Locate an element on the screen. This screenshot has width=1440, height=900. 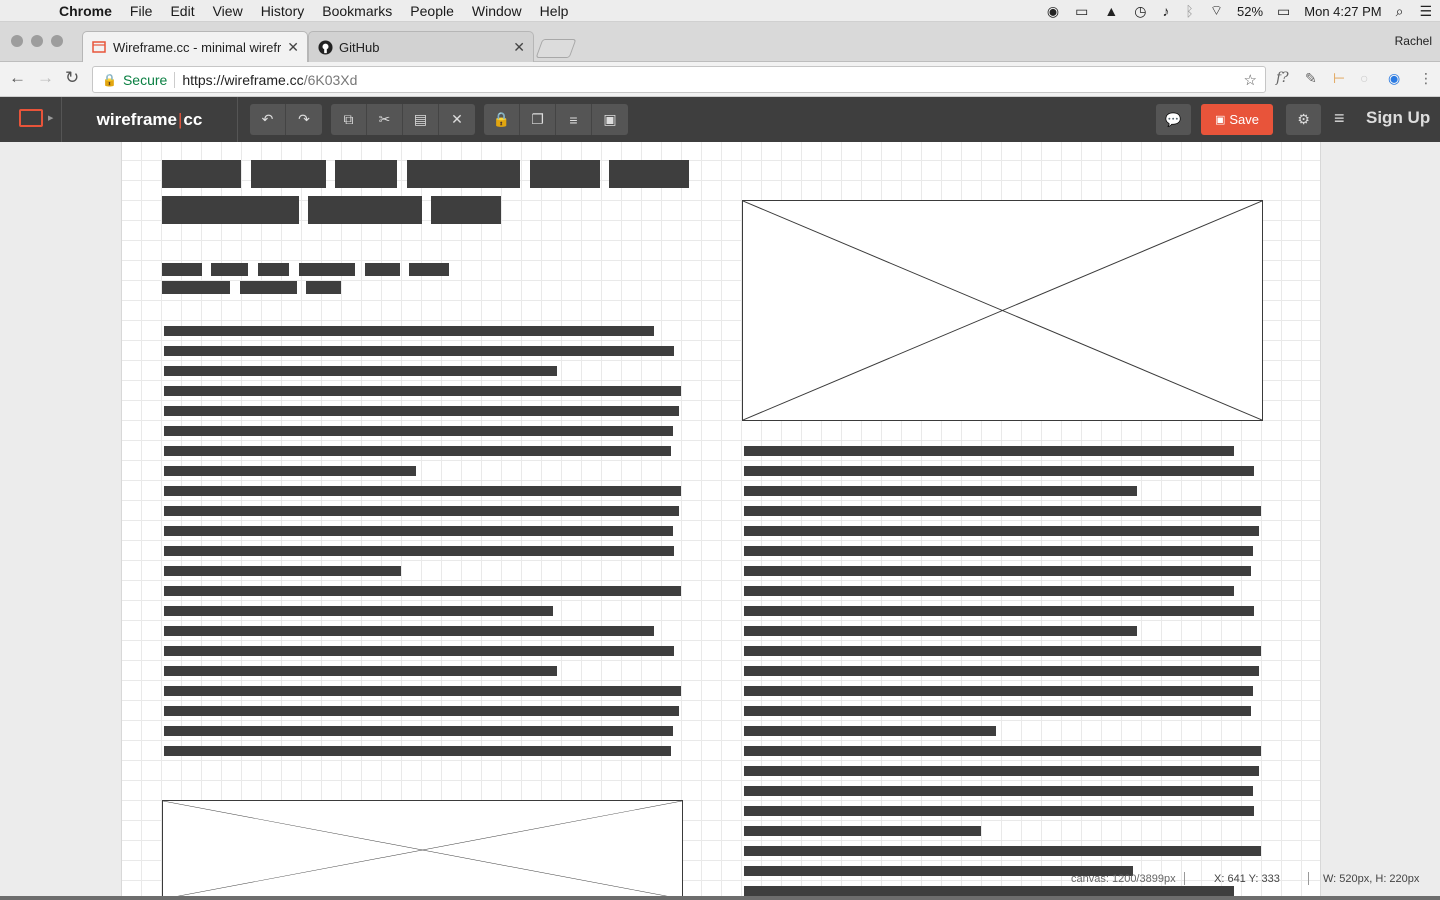
airplay-icon: ▲ is located at coordinates (1111, 11).